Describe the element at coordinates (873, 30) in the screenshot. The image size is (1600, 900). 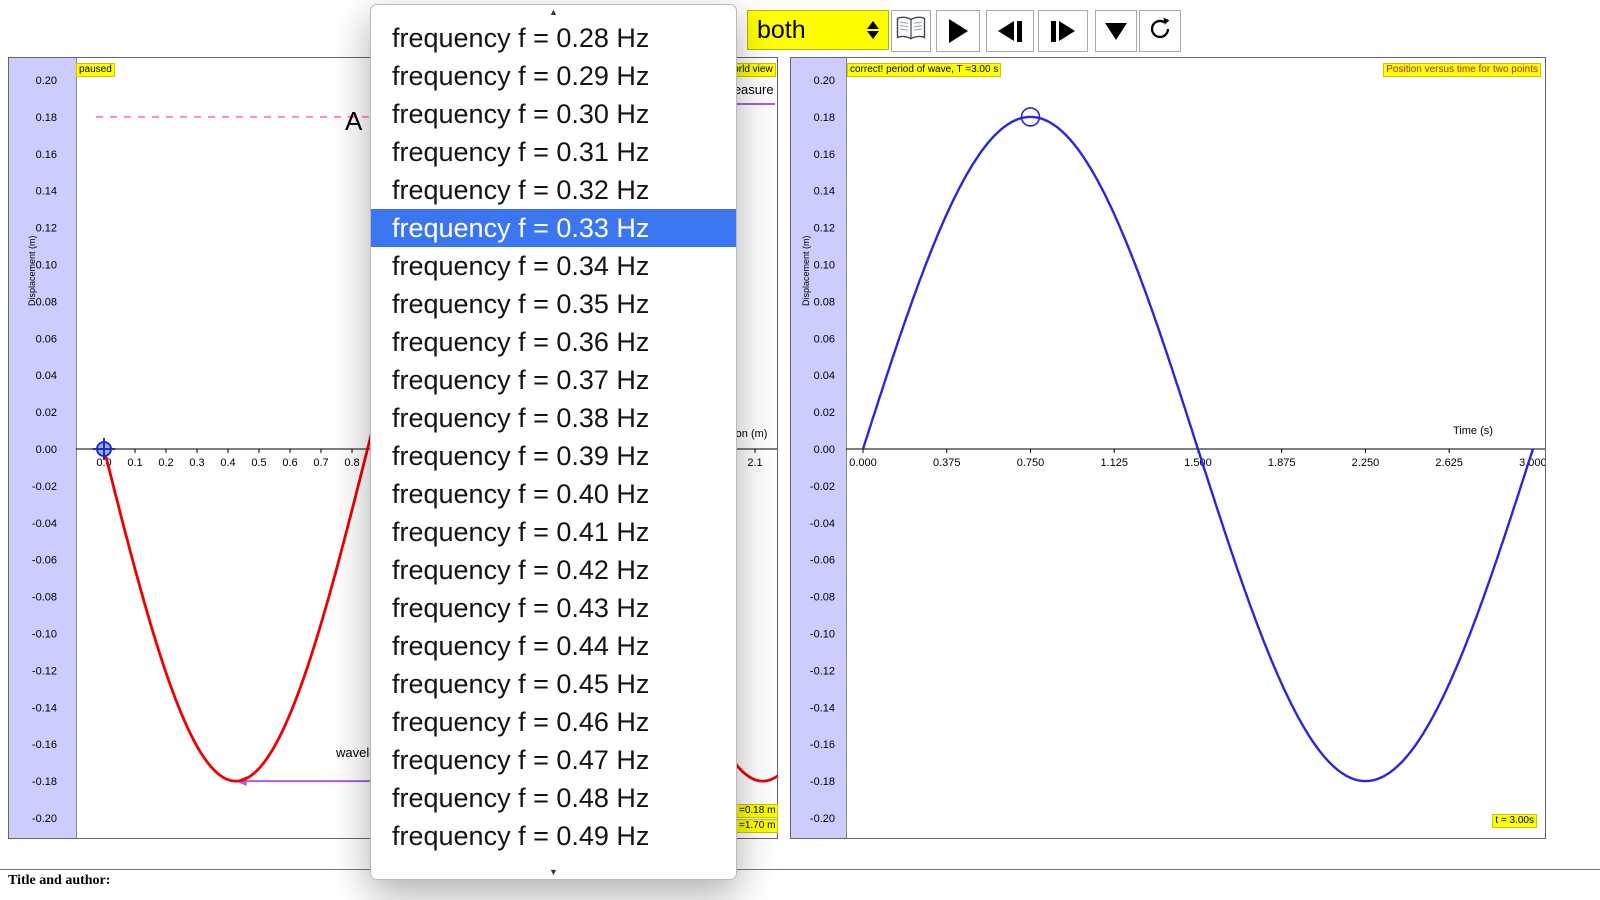
I see `select-stepper-icon` at that location.